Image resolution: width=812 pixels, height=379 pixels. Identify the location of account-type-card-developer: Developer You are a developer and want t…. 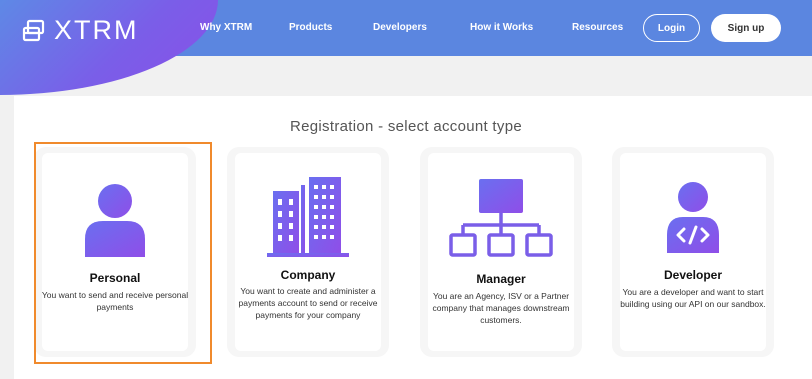
(693, 252).